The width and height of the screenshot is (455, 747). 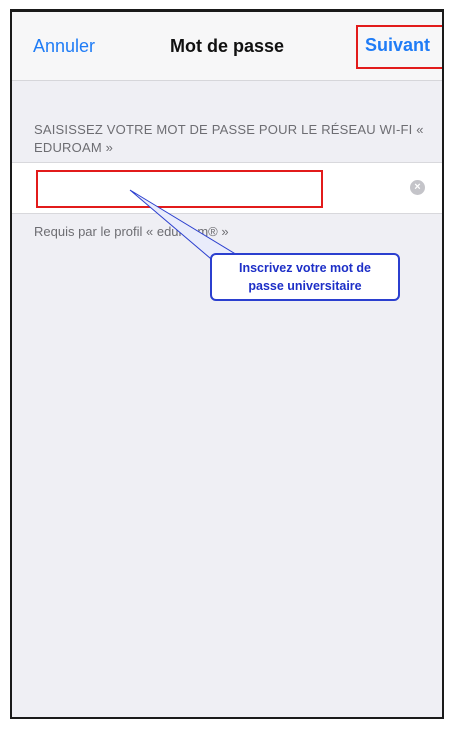 What do you see at coordinates (191, 227) in the screenshot?
I see `callout-pointer` at bounding box center [191, 227].